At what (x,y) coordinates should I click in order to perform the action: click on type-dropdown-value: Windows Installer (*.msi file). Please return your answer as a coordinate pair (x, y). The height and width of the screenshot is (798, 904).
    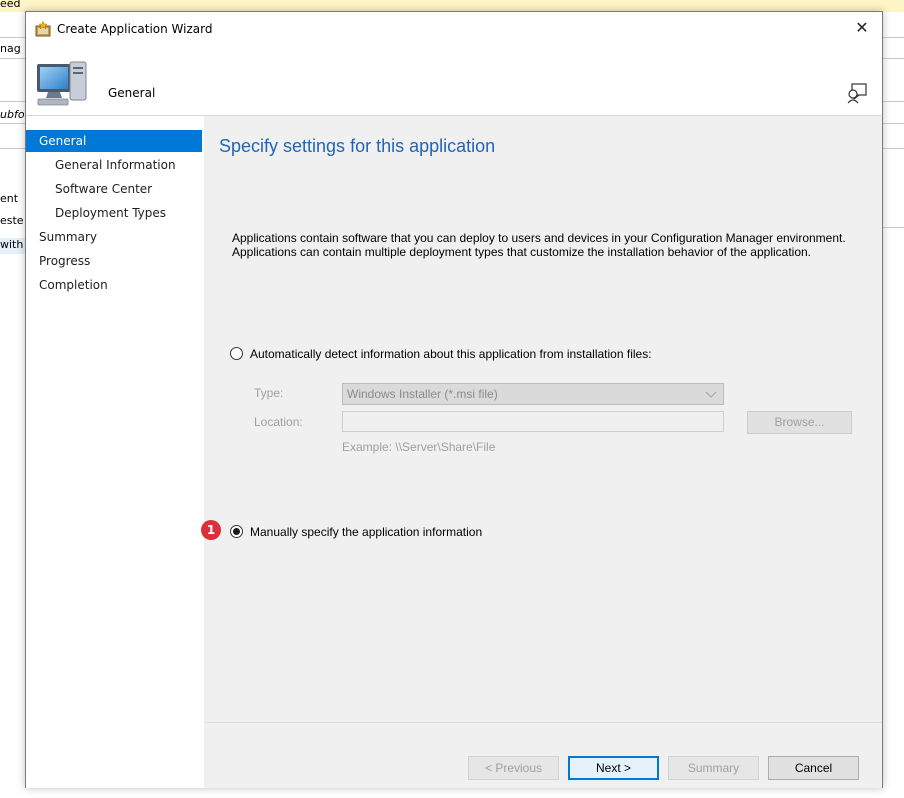
    Looking at the image, I should click on (422, 394).